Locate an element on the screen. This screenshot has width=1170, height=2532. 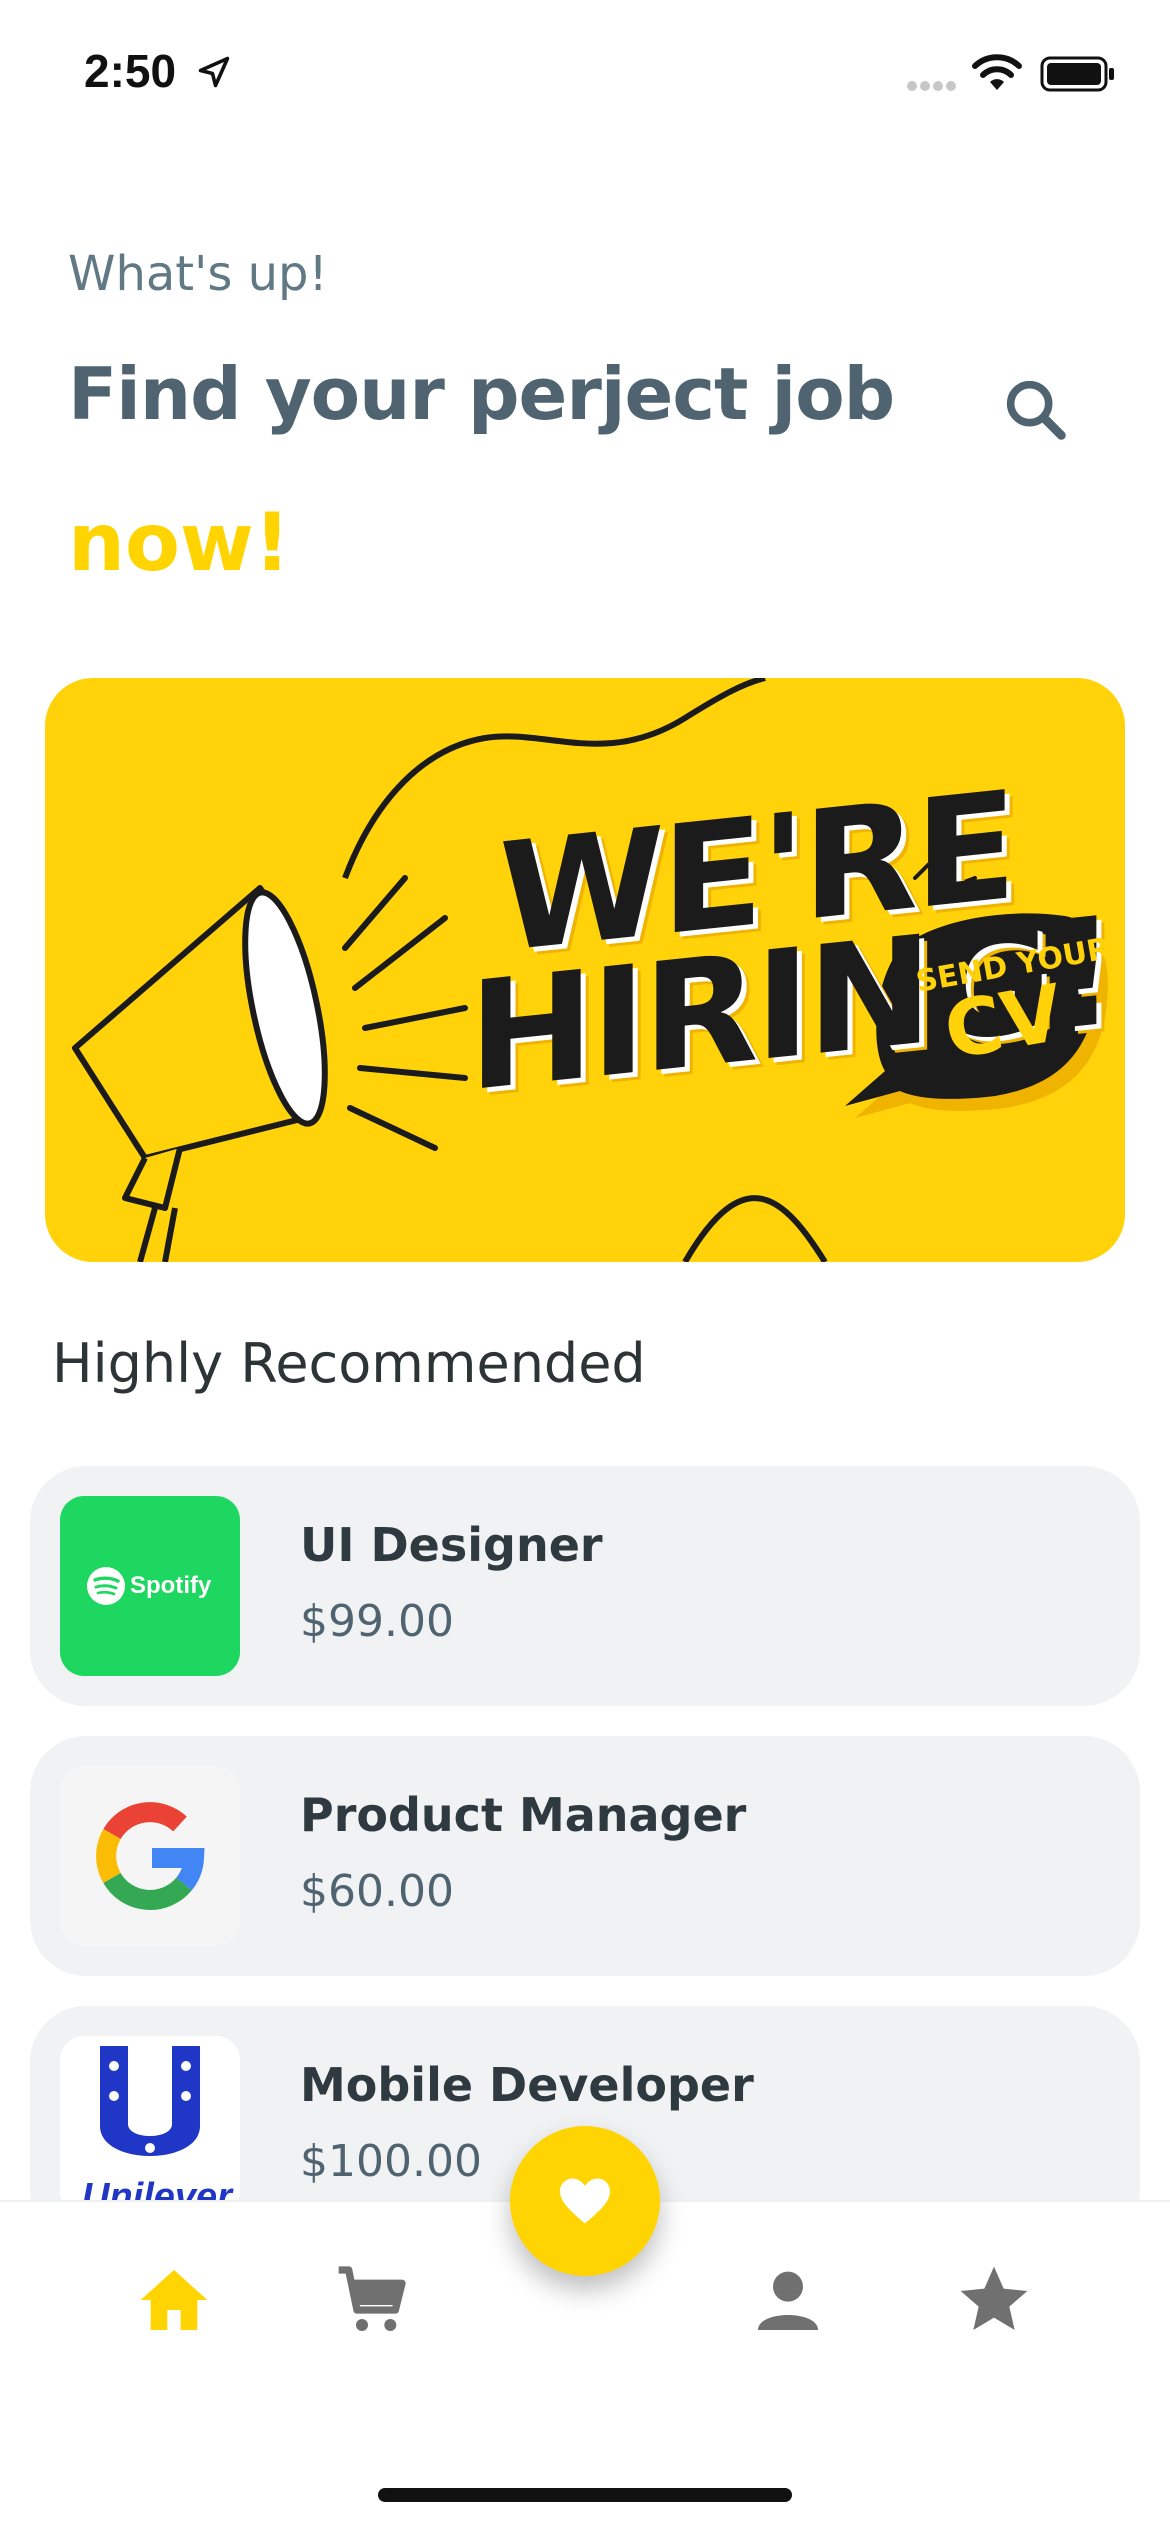
job-price: $60.00 is located at coordinates (377, 1891).